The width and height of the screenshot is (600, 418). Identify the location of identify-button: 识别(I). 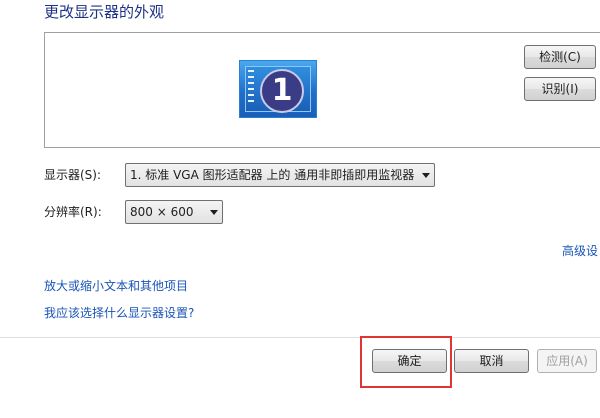
(560, 89).